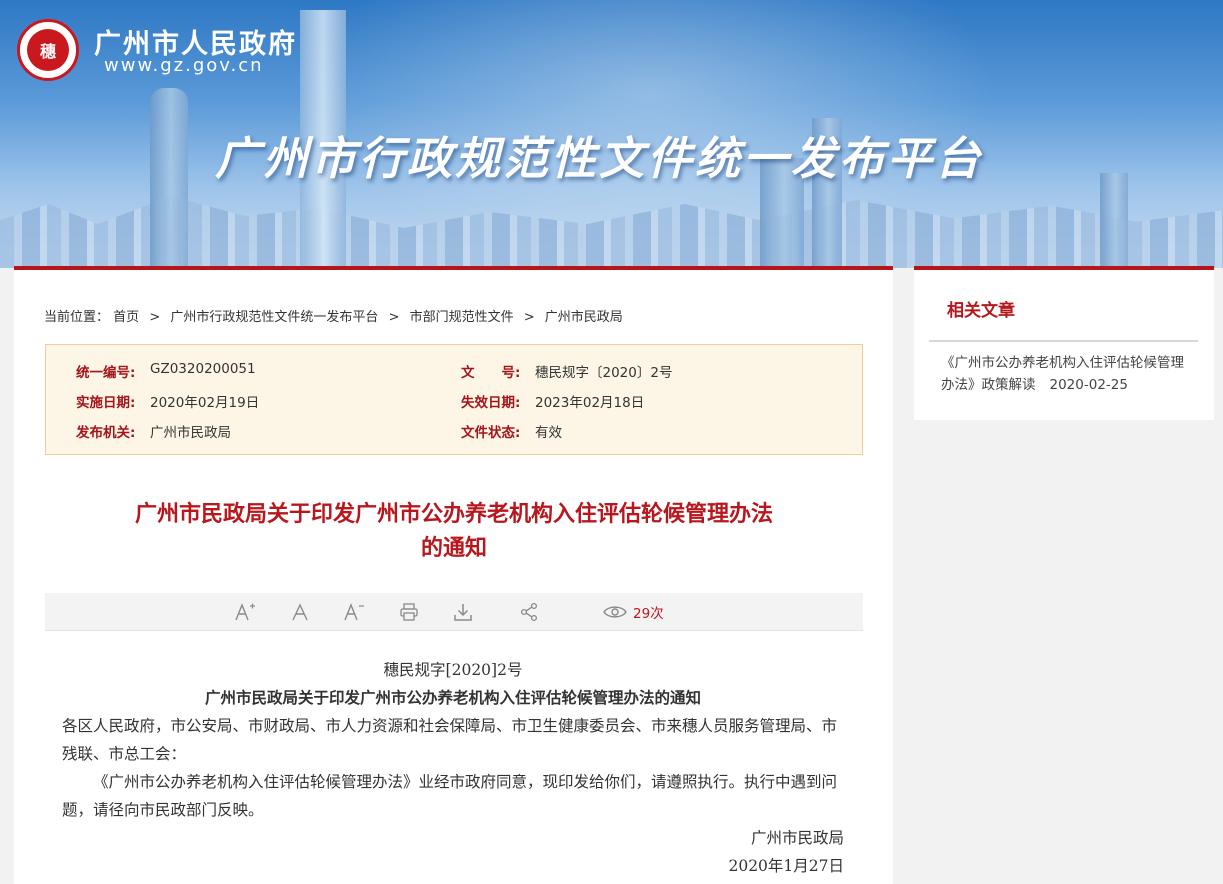 The width and height of the screenshot is (1223, 884). What do you see at coordinates (584, 317) in the screenshot?
I see `breadcrumb-item-civil-affairs: 广州市民政局` at bounding box center [584, 317].